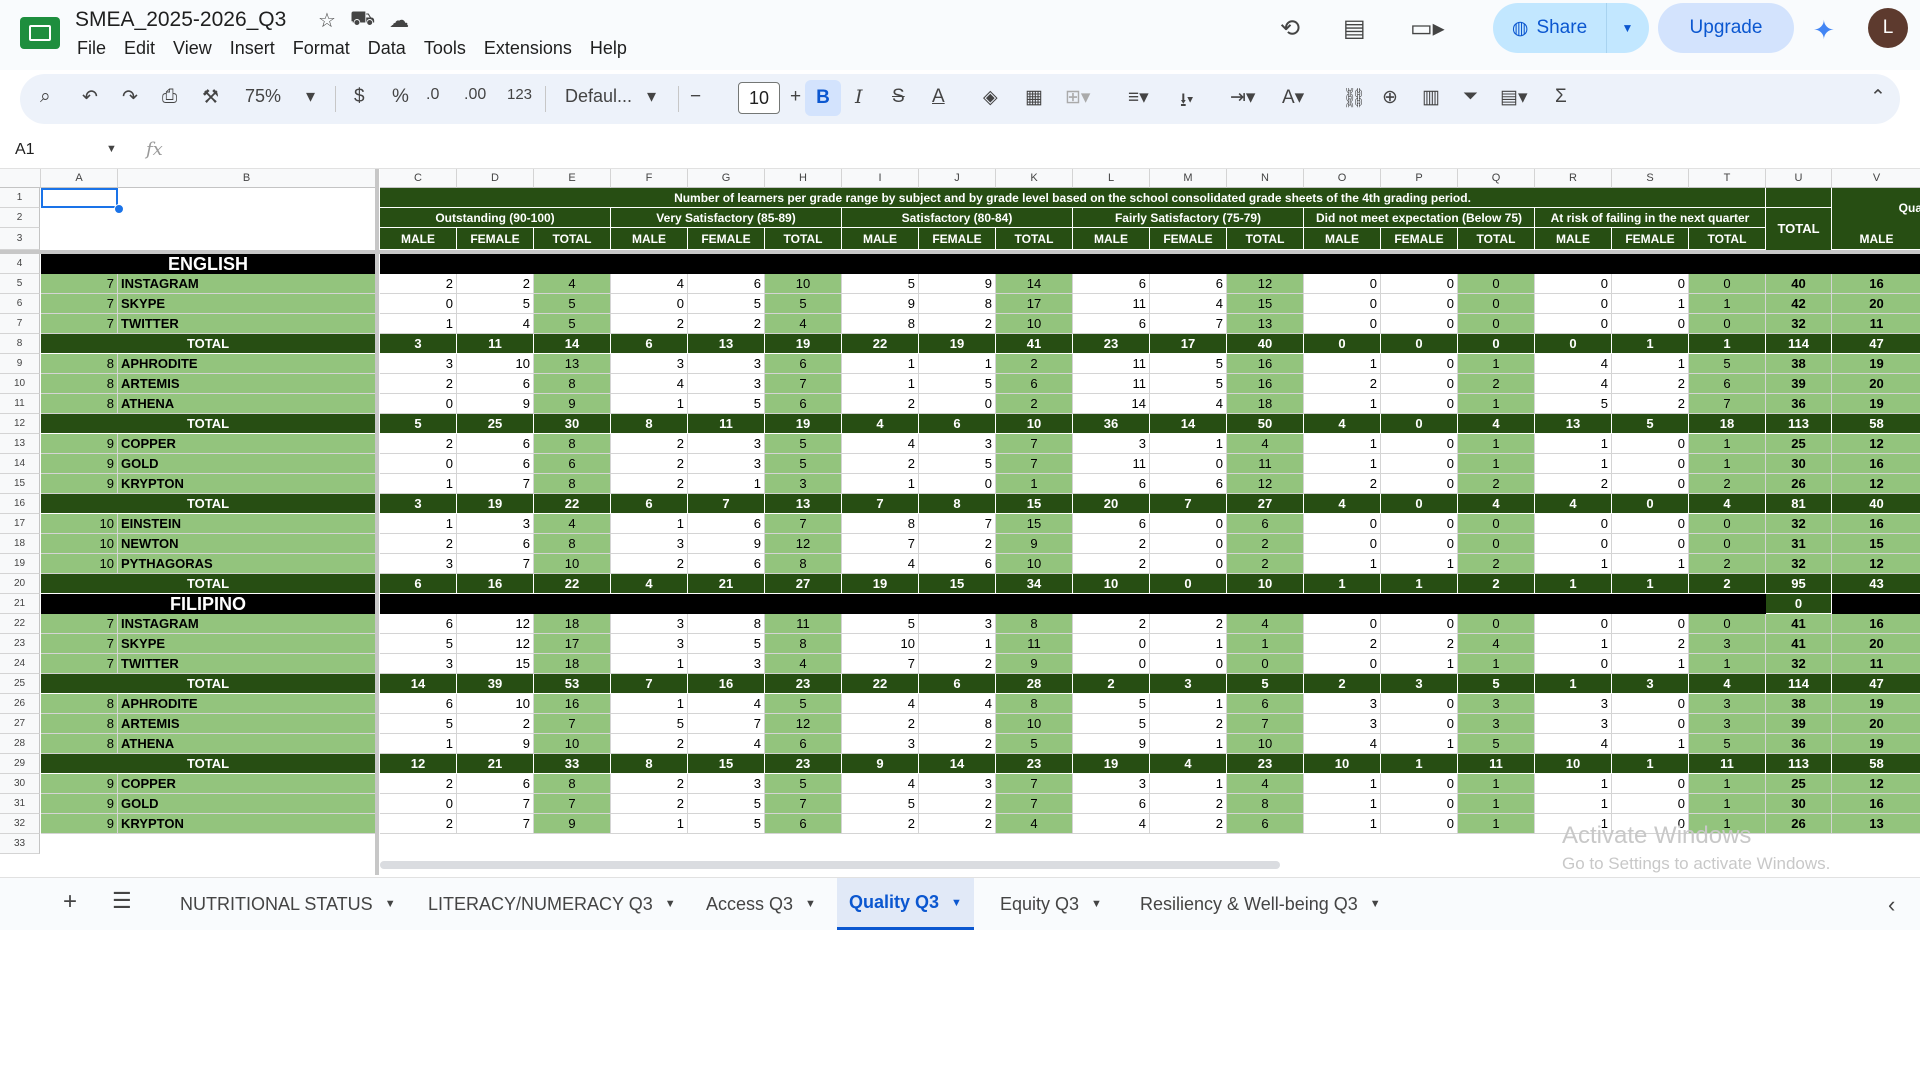 This screenshot has height=1080, width=1920. What do you see at coordinates (247, 724) in the screenshot?
I see `section-name-cell: ARTEMIS` at bounding box center [247, 724].